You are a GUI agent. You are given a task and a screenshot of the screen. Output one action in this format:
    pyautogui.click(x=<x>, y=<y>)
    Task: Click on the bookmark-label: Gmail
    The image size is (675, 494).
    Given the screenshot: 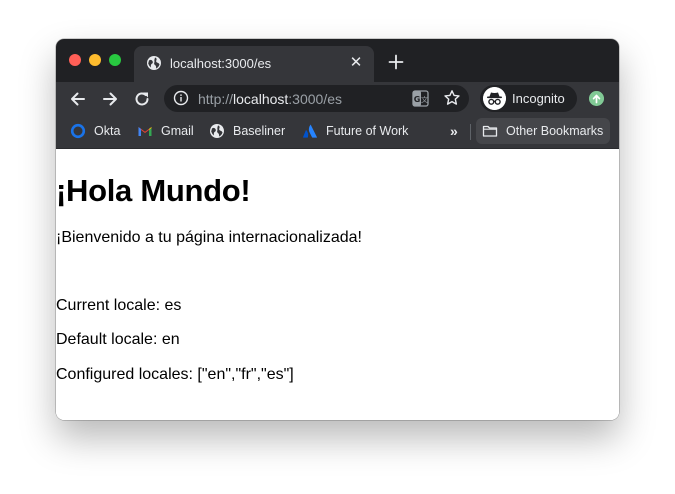 What is the action you would take?
    pyautogui.click(x=177, y=131)
    